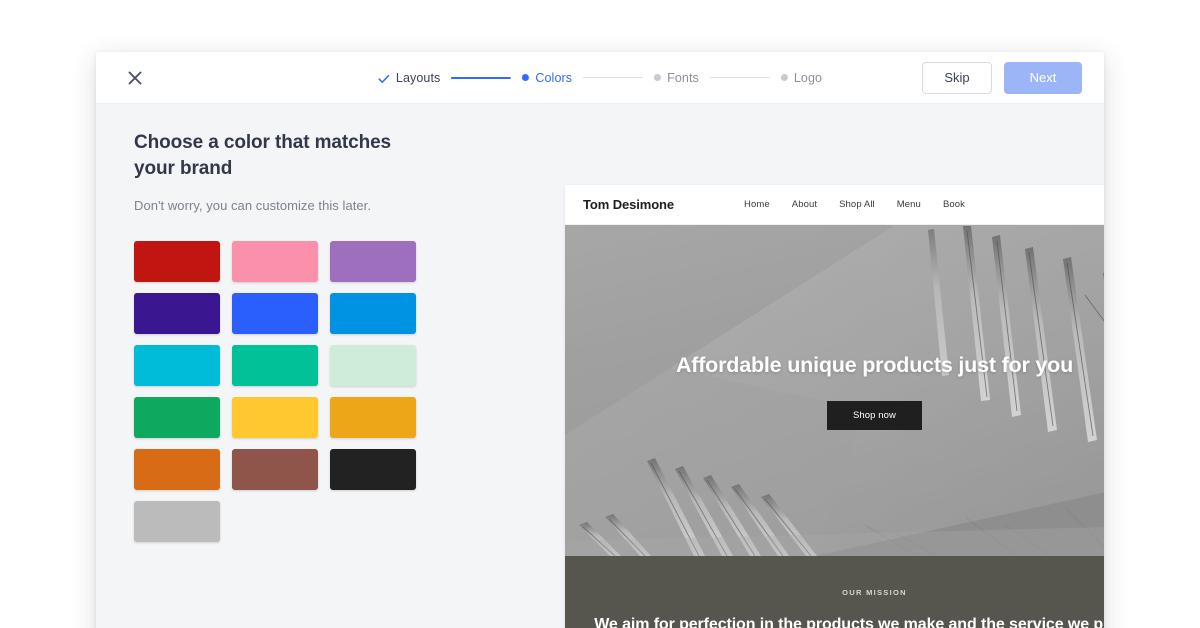  I want to click on step-fonts: Fonts, so click(676, 78).